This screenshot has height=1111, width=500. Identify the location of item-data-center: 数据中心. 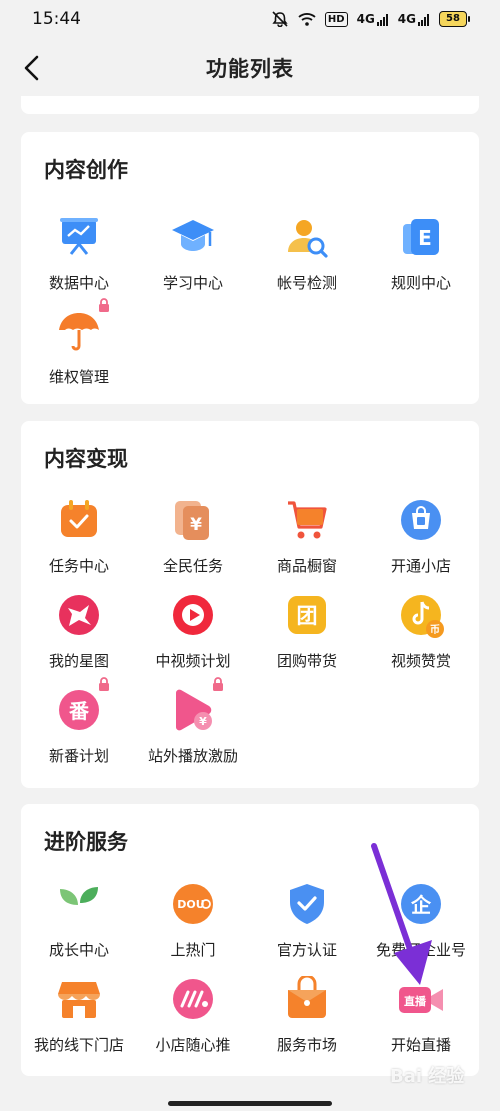
(79, 259).